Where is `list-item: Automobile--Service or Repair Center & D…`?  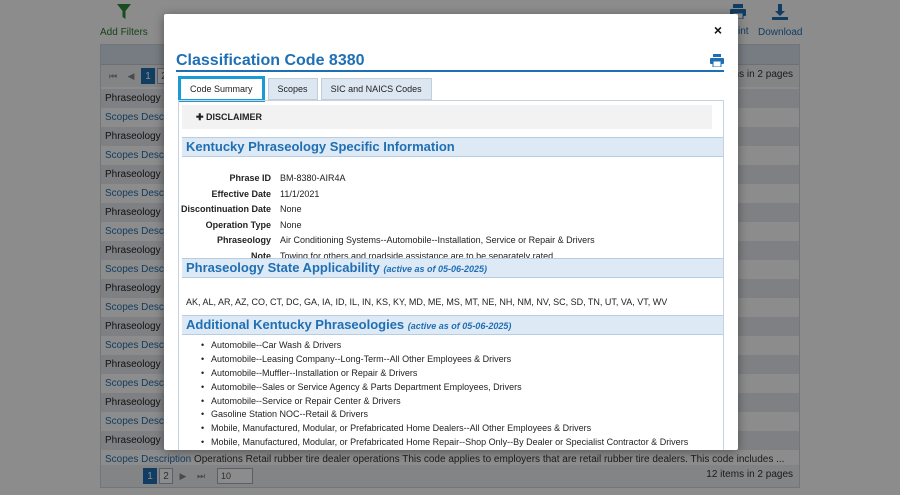 list-item: Automobile--Service or Repair Center & D… is located at coordinates (444, 402).